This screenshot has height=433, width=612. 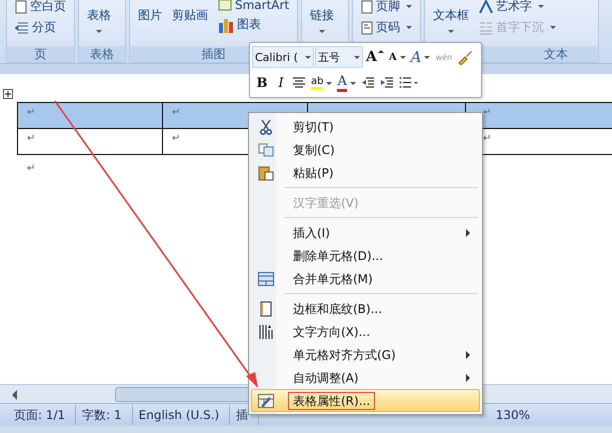 I want to click on group-label: 页, so click(x=40, y=54).